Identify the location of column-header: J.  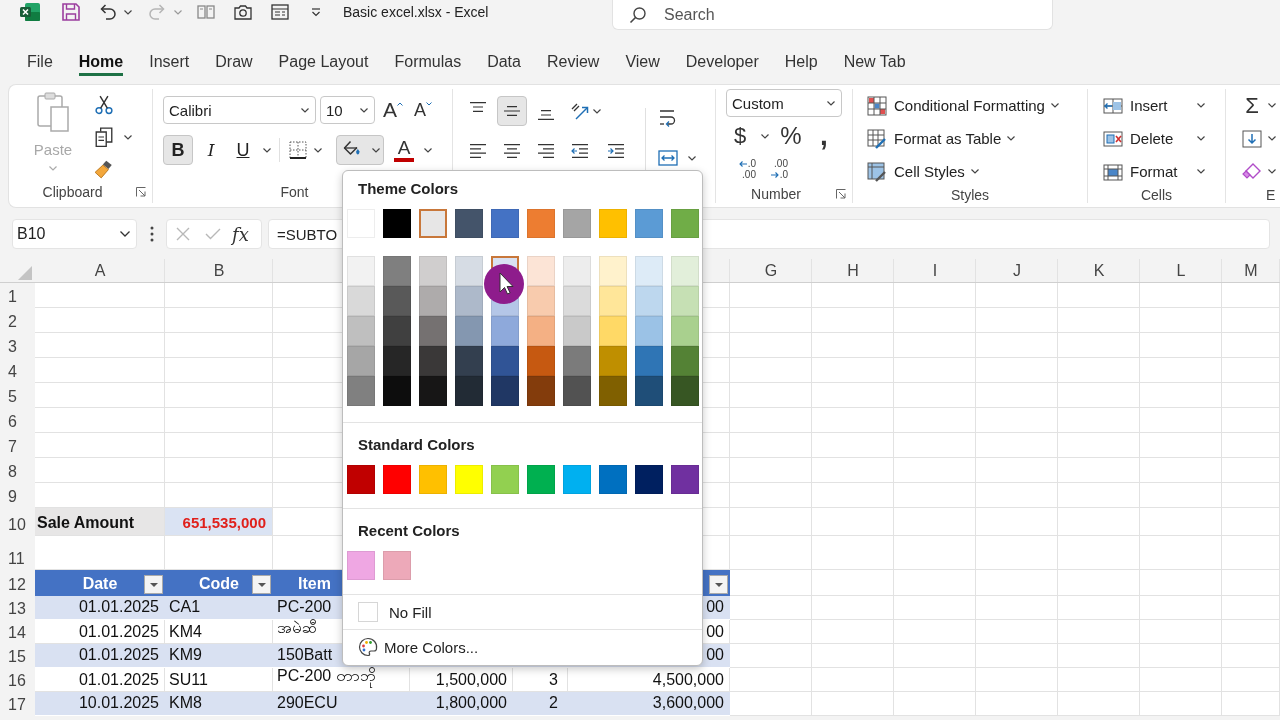
(1017, 271).